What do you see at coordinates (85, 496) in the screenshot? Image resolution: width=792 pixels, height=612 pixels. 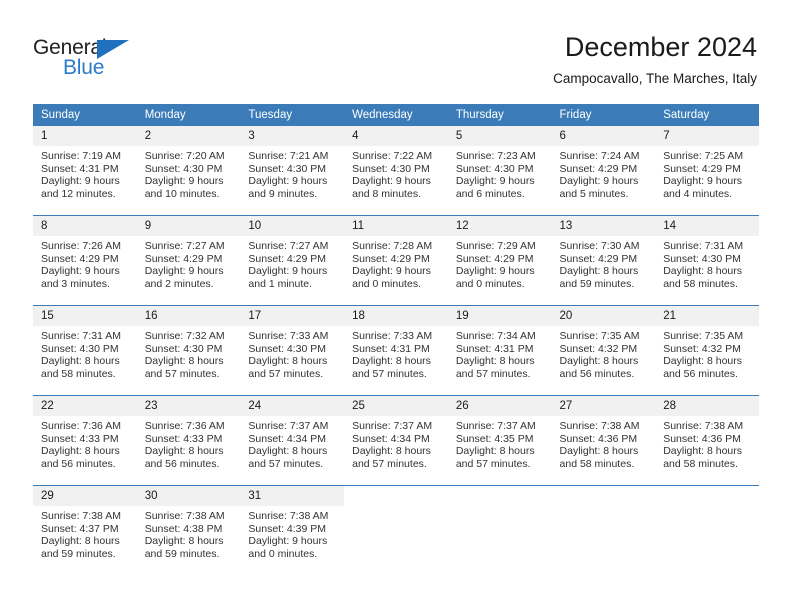 I see `day-number: 29` at bounding box center [85, 496].